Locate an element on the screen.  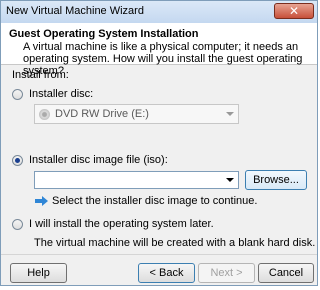
page-title: Guest Operating System Installation is located at coordinates (104, 34).